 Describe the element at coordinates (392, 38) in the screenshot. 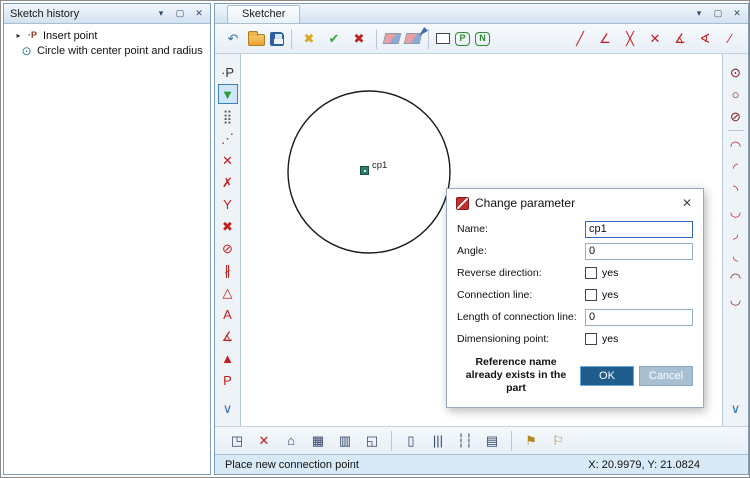

I see `eraser-icon` at that location.